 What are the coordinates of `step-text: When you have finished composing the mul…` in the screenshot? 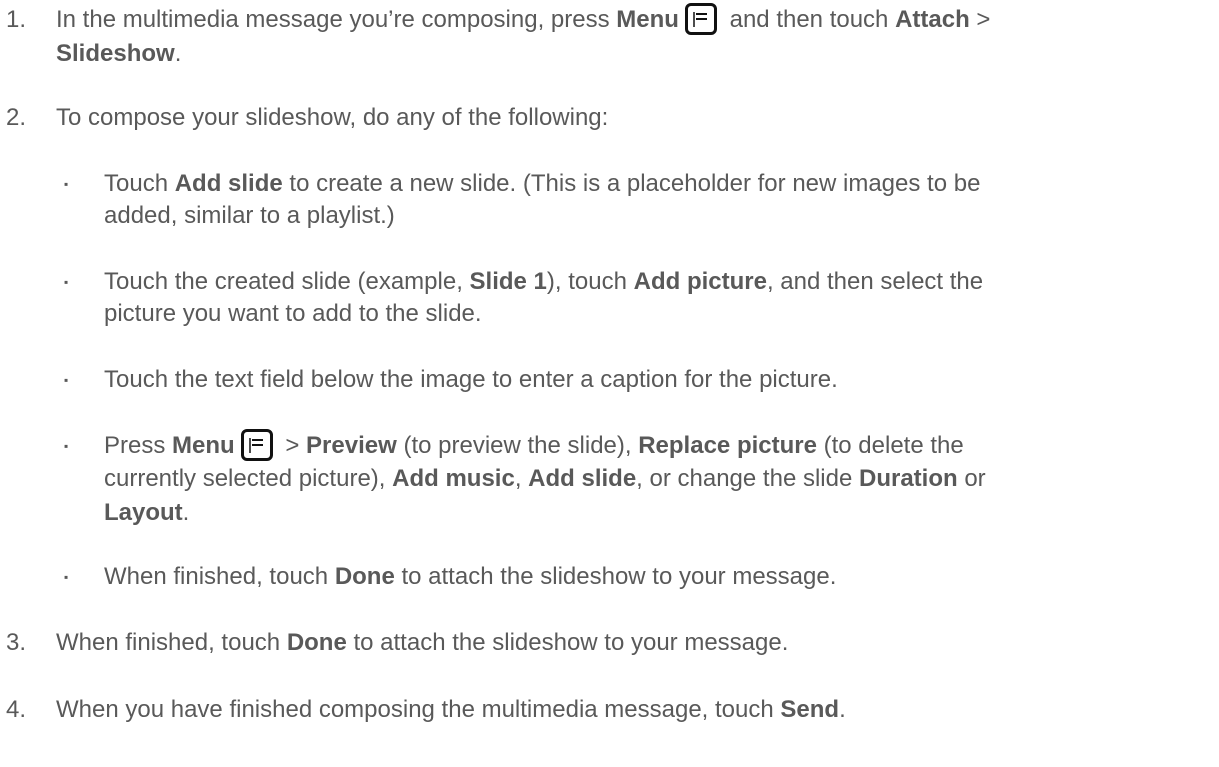 It's located at (451, 709).